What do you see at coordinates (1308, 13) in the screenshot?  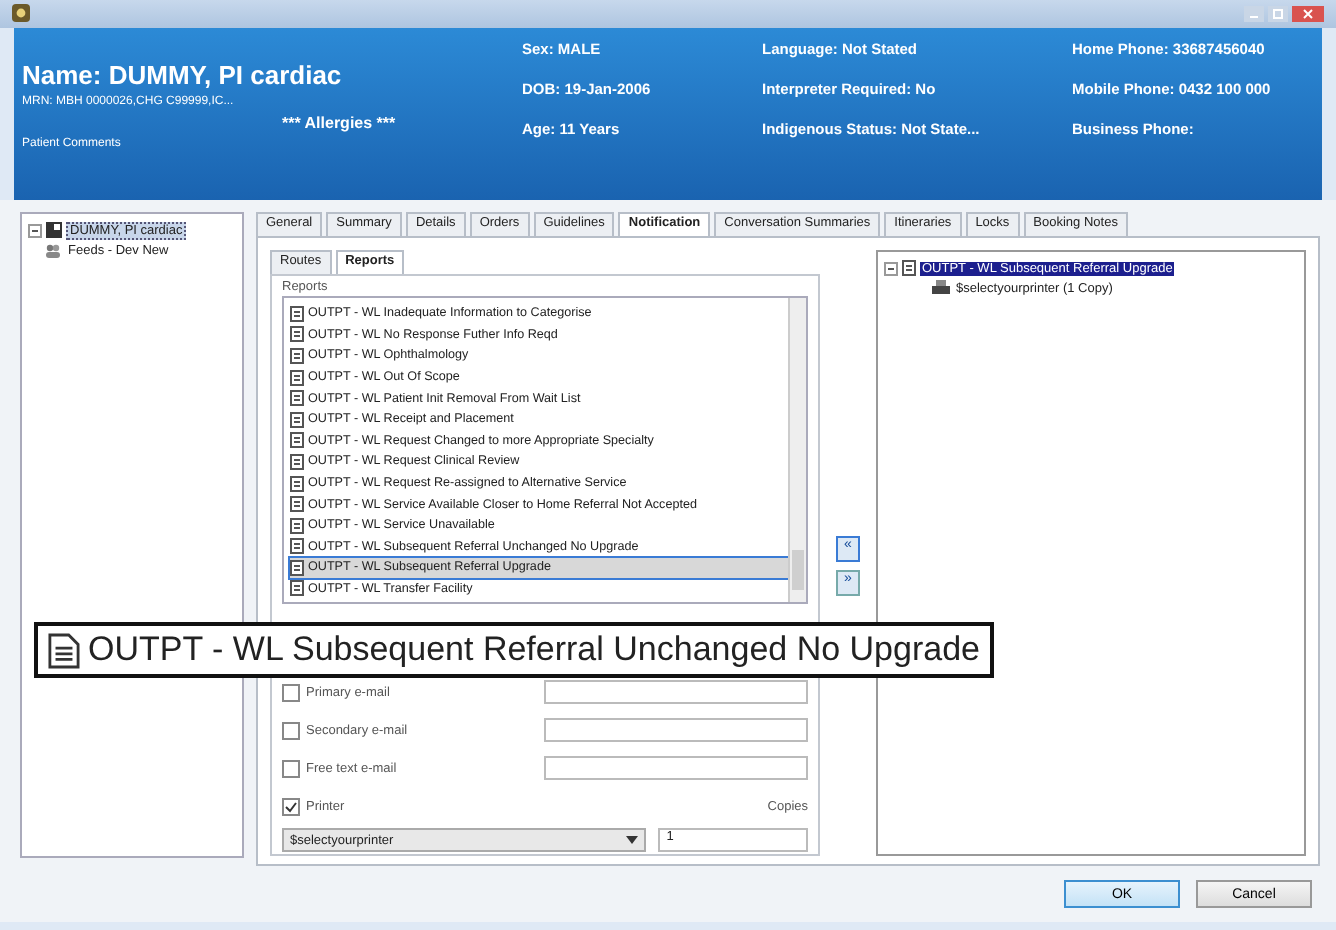 I see `close-icon` at bounding box center [1308, 13].